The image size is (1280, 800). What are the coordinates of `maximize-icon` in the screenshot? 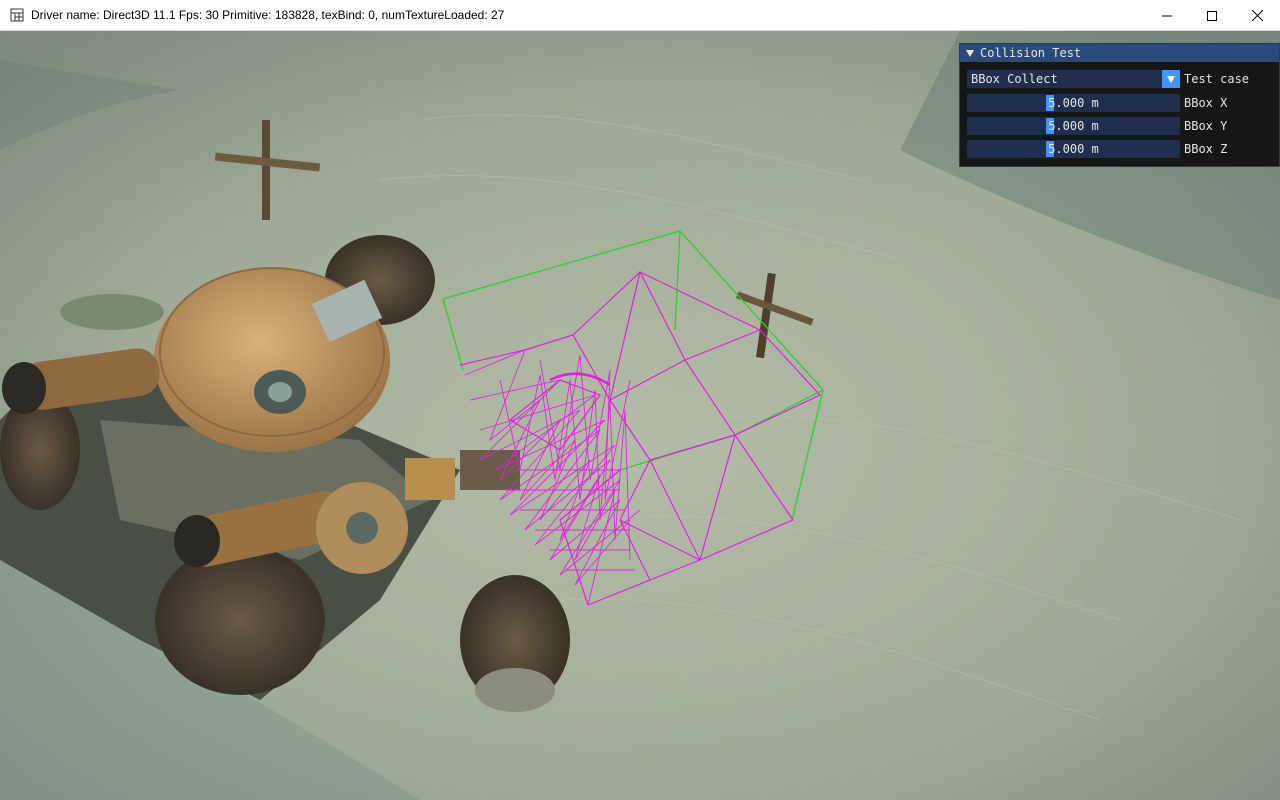 It's located at (1212, 15).